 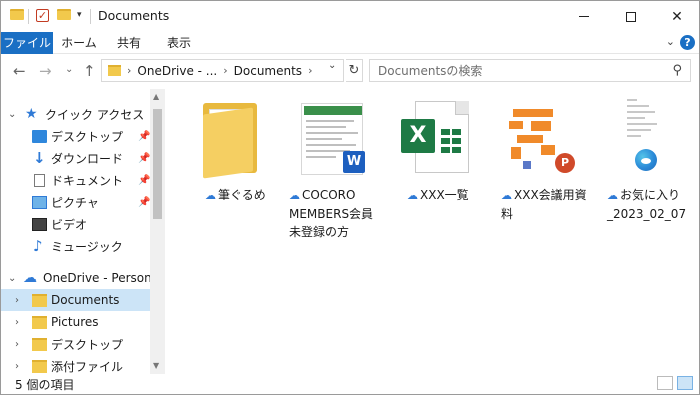 I want to click on up-arrow-icon: ↑, so click(x=89, y=71).